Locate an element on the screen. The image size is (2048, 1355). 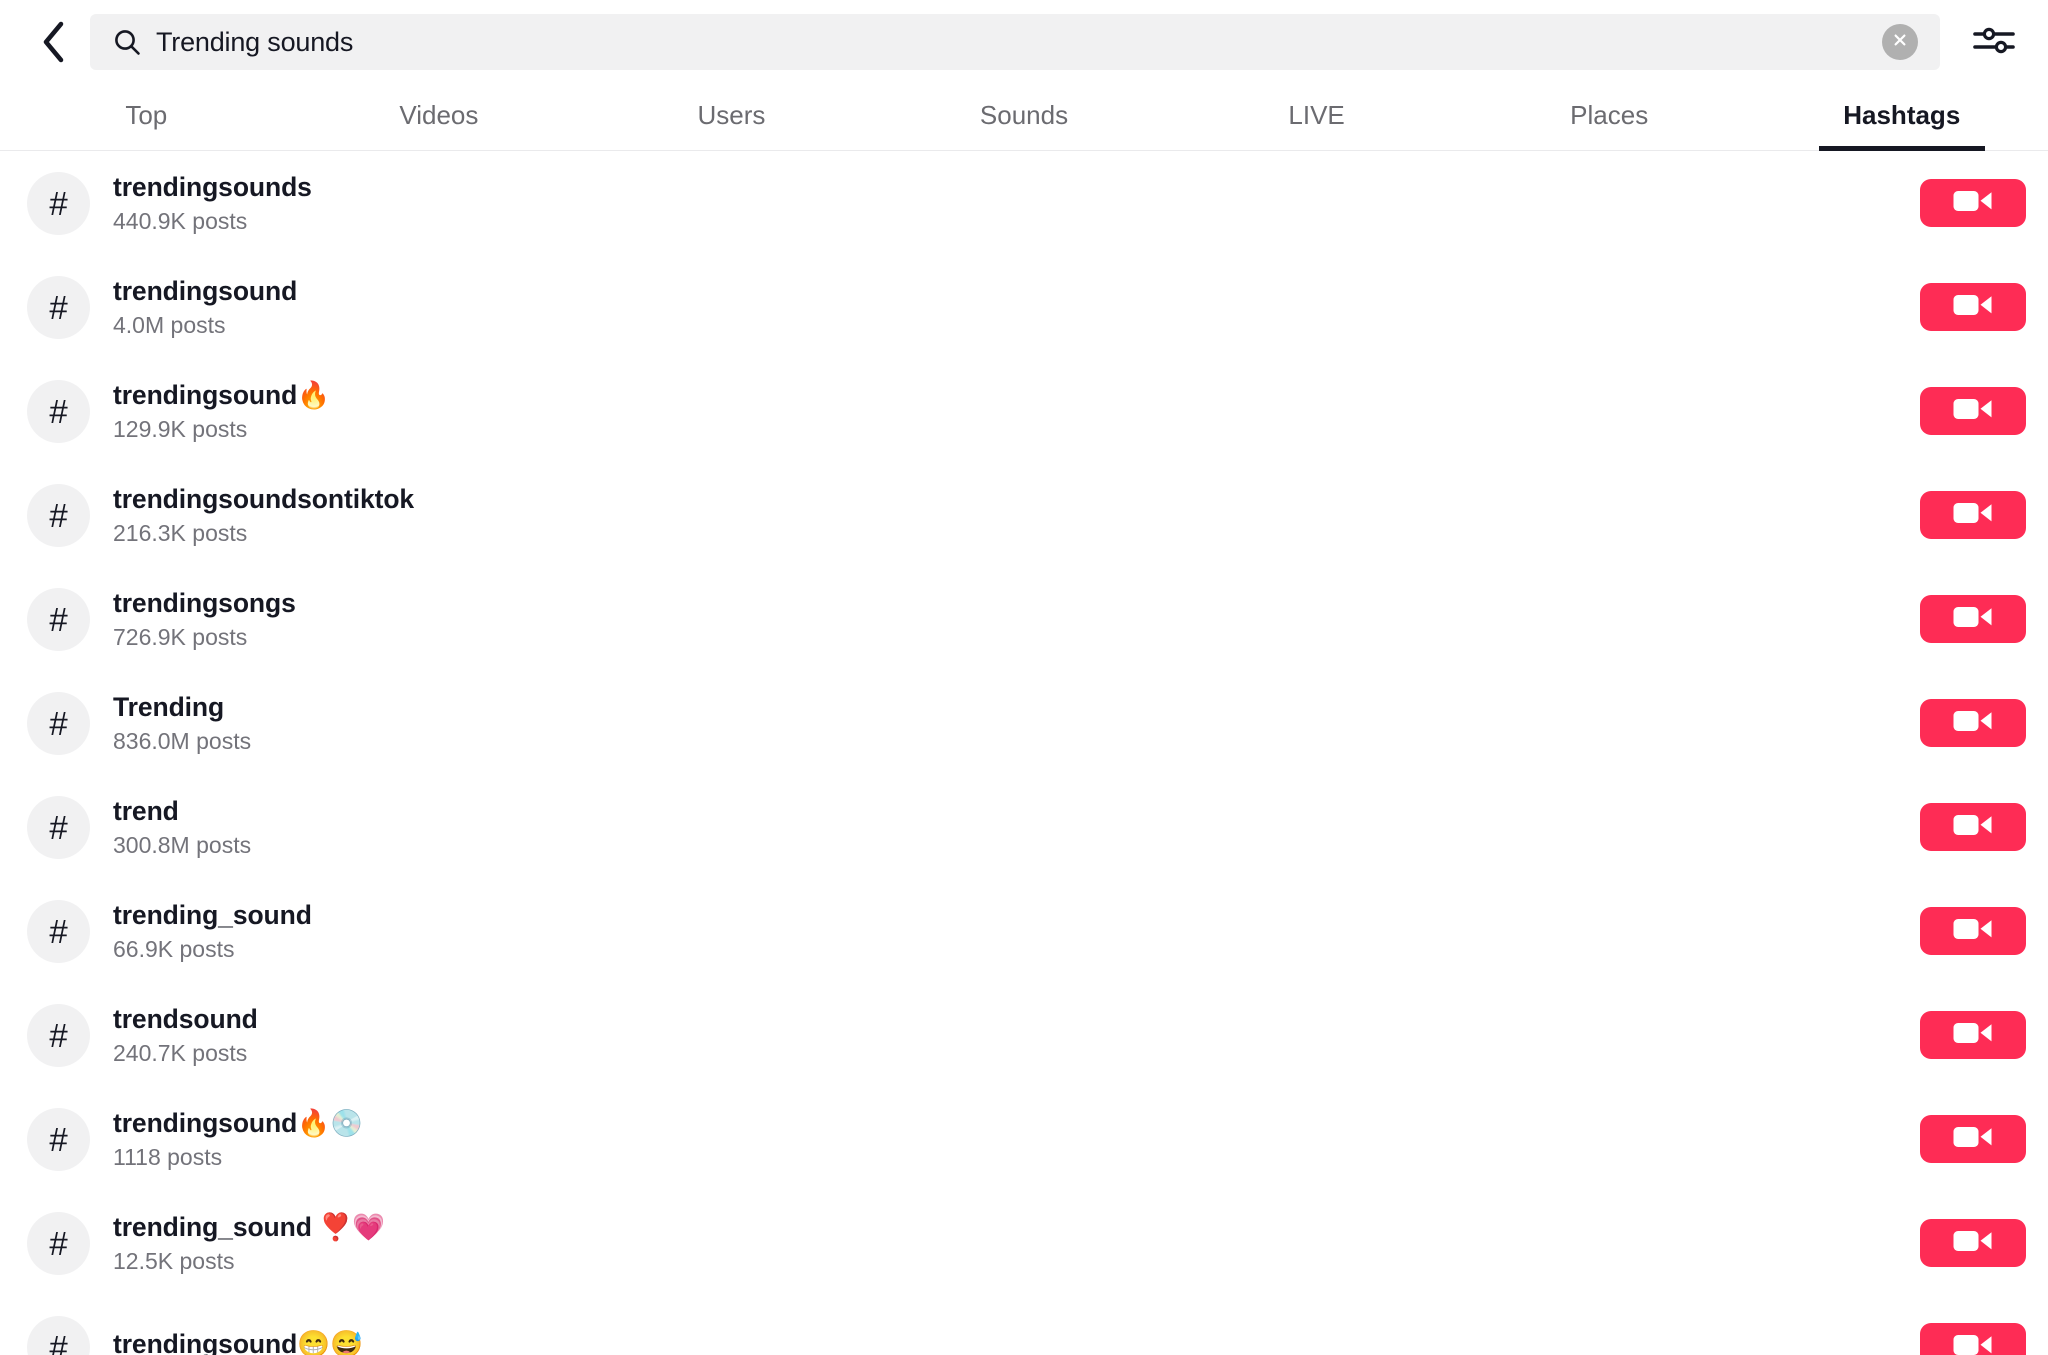
search-field: Trending sounds is located at coordinates (1015, 42).